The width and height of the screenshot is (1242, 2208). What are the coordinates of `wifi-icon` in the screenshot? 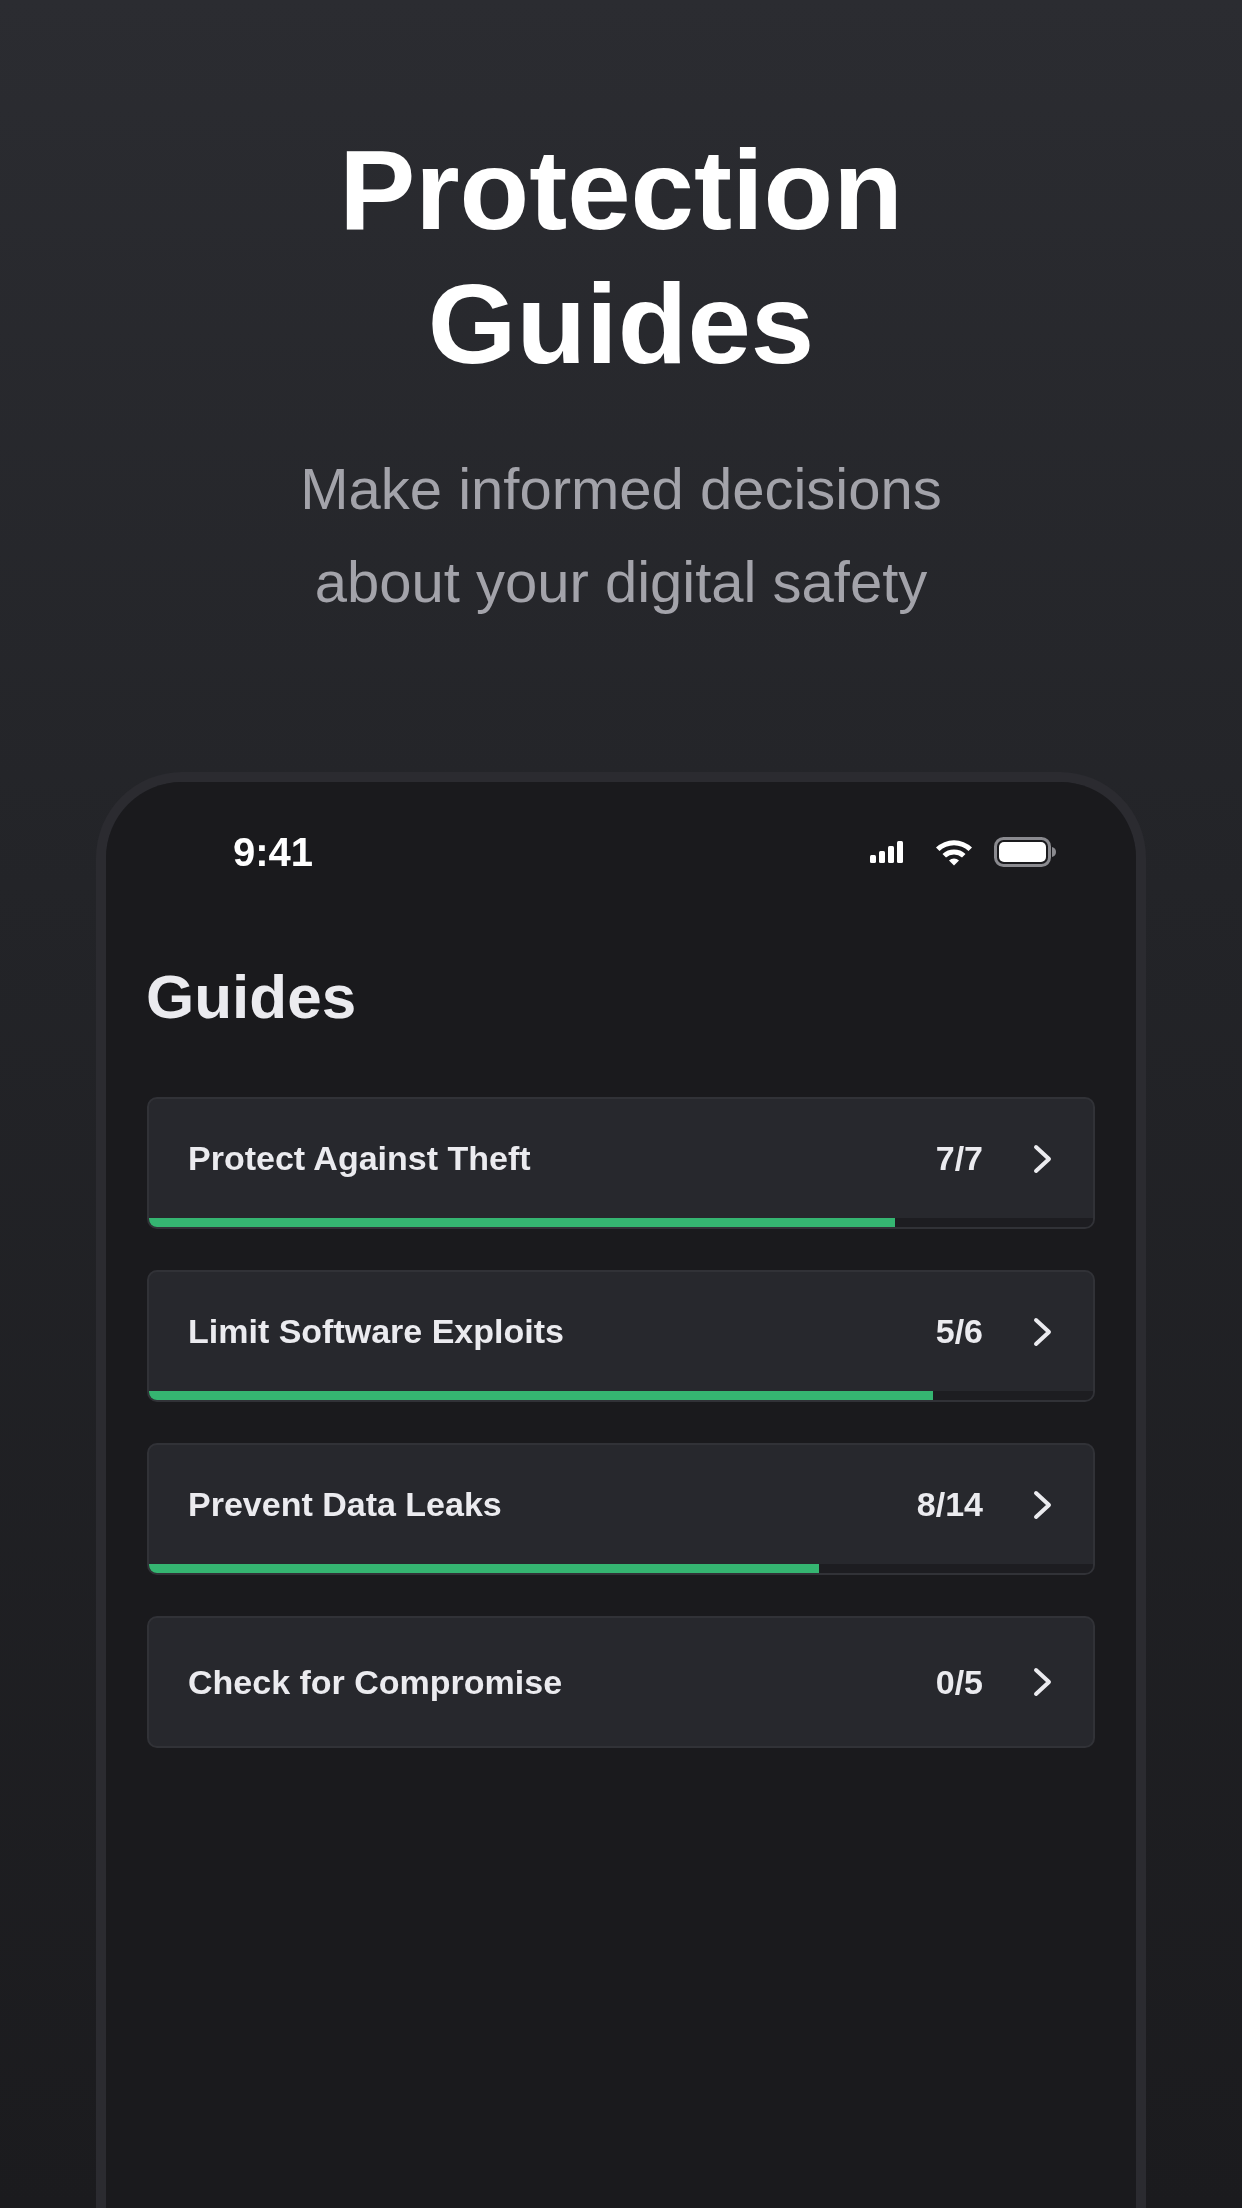 It's located at (954, 852).